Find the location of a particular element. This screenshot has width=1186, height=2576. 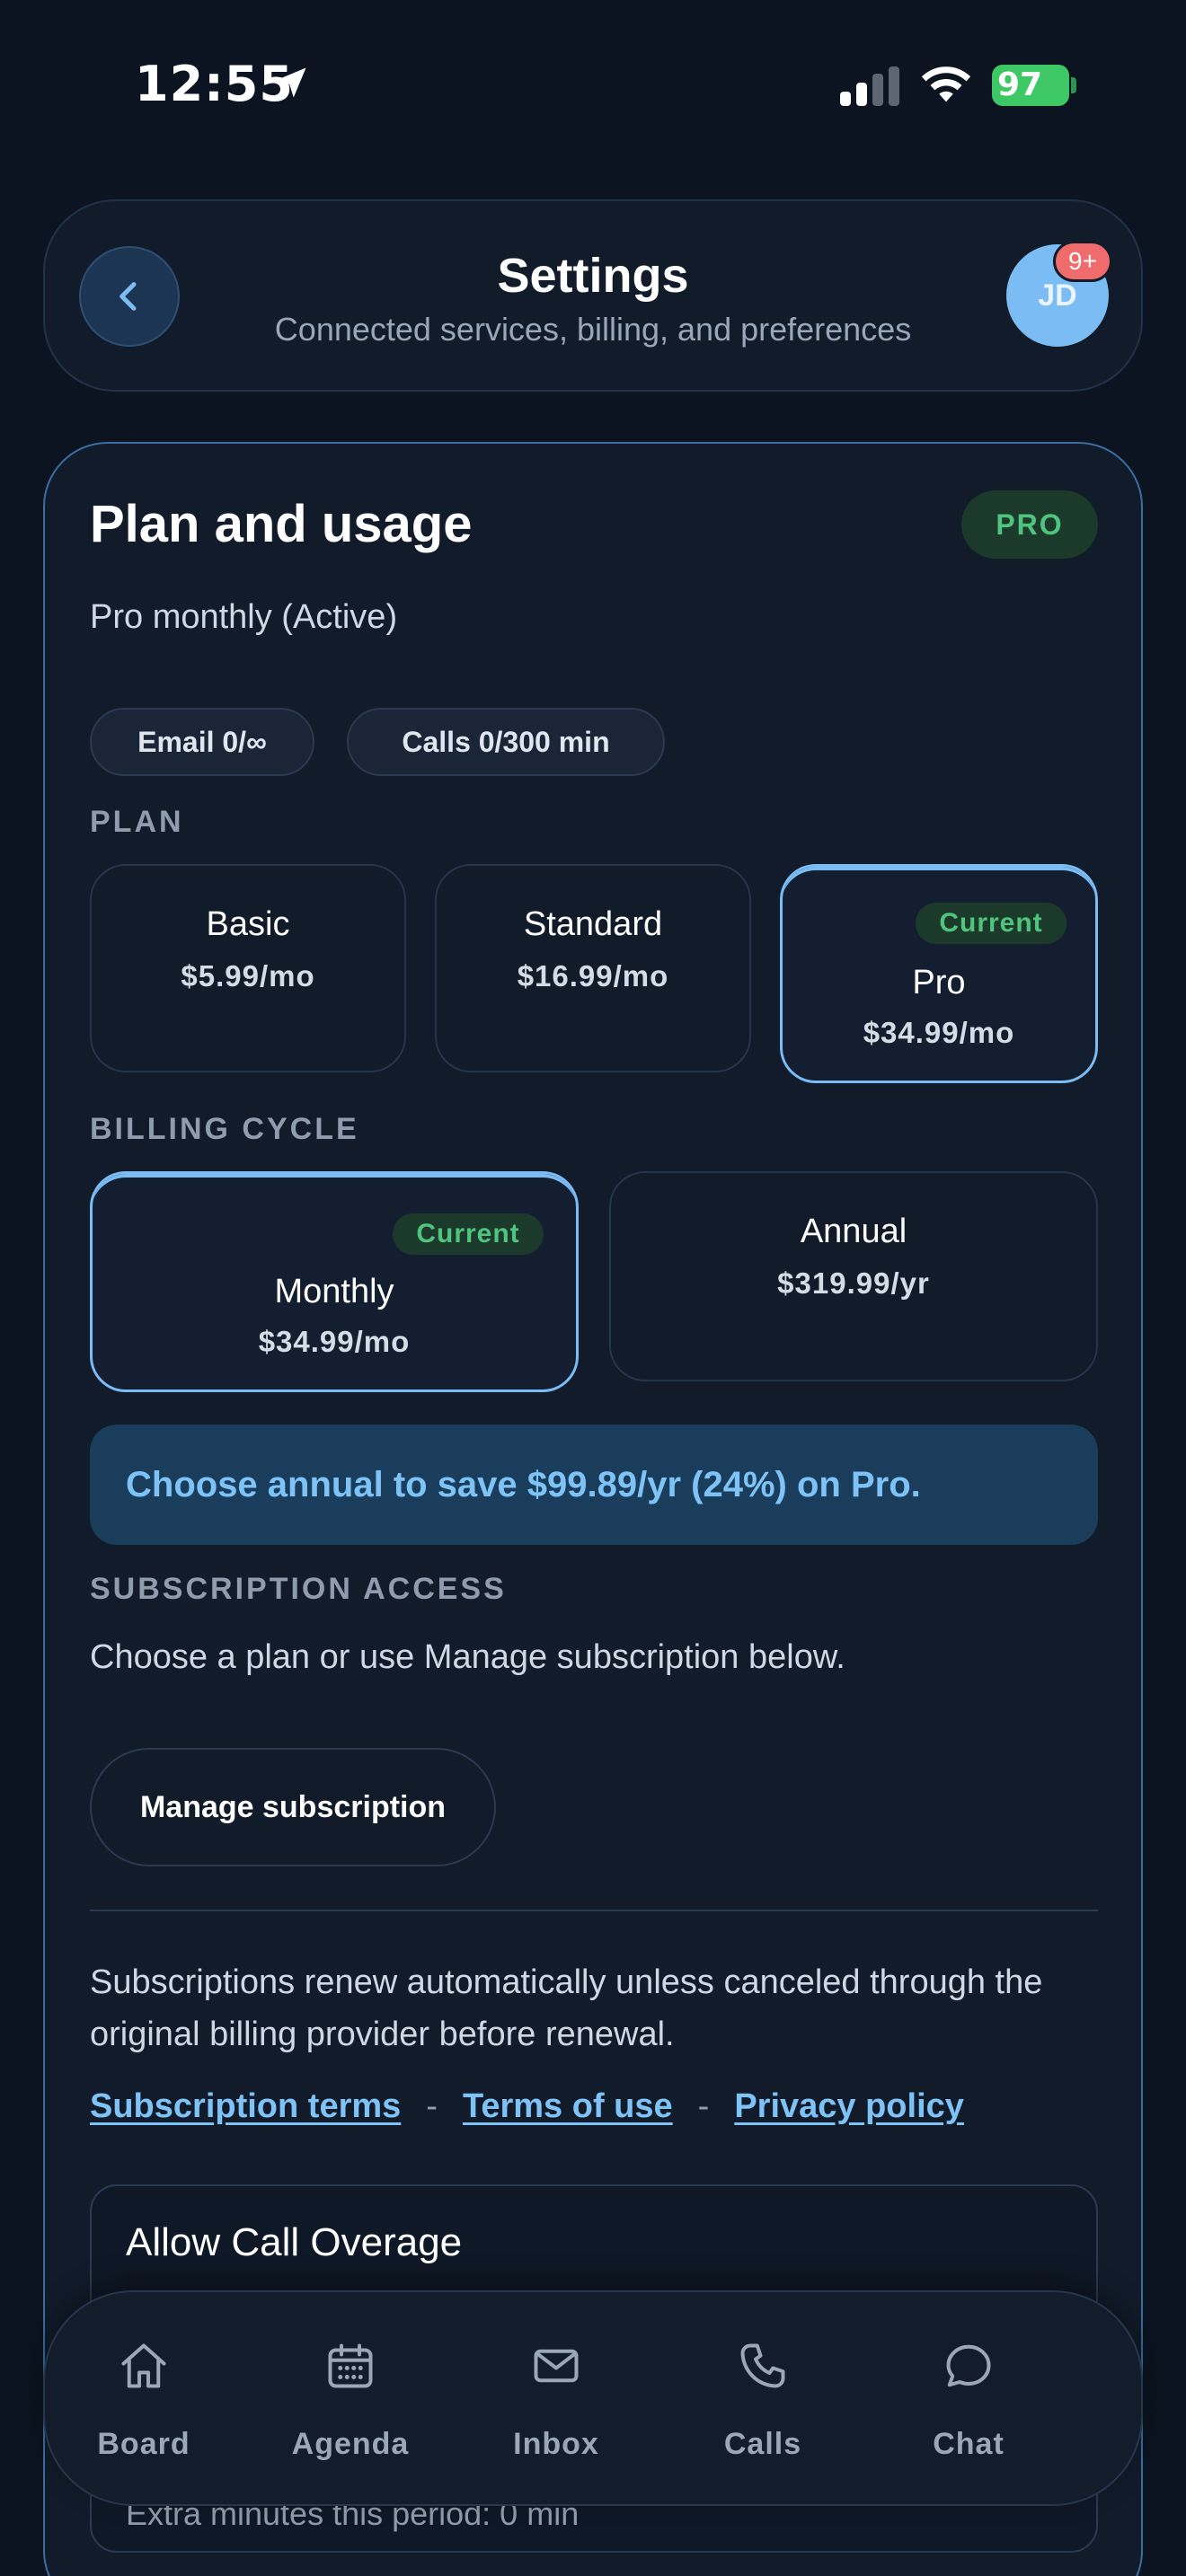

nav-label: Board is located at coordinates (143, 2444).